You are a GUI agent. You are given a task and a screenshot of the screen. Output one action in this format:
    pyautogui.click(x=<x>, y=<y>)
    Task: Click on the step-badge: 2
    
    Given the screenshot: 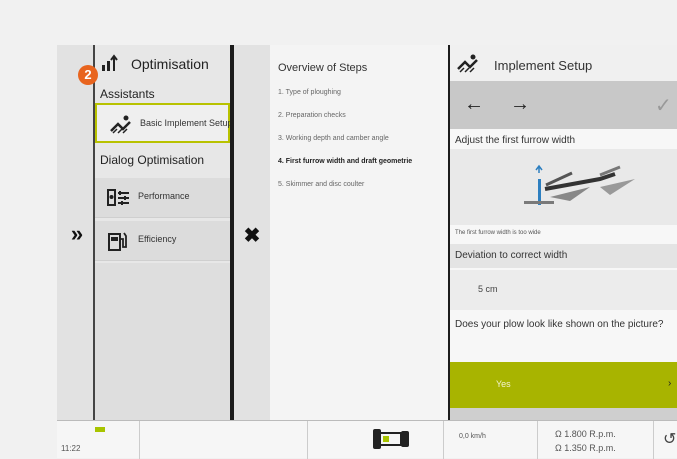 What is the action you would take?
    pyautogui.click(x=88, y=75)
    